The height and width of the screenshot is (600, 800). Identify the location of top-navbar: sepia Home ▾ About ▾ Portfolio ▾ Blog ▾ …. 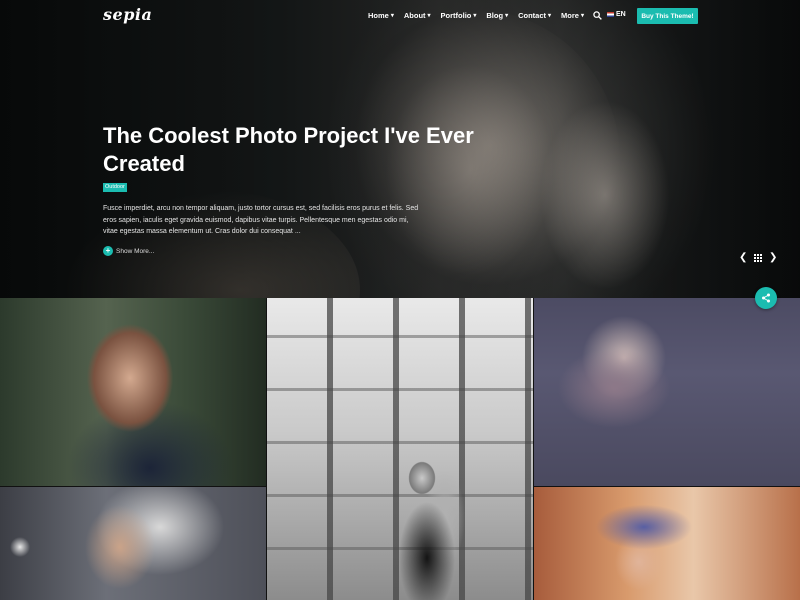
(400, 16).